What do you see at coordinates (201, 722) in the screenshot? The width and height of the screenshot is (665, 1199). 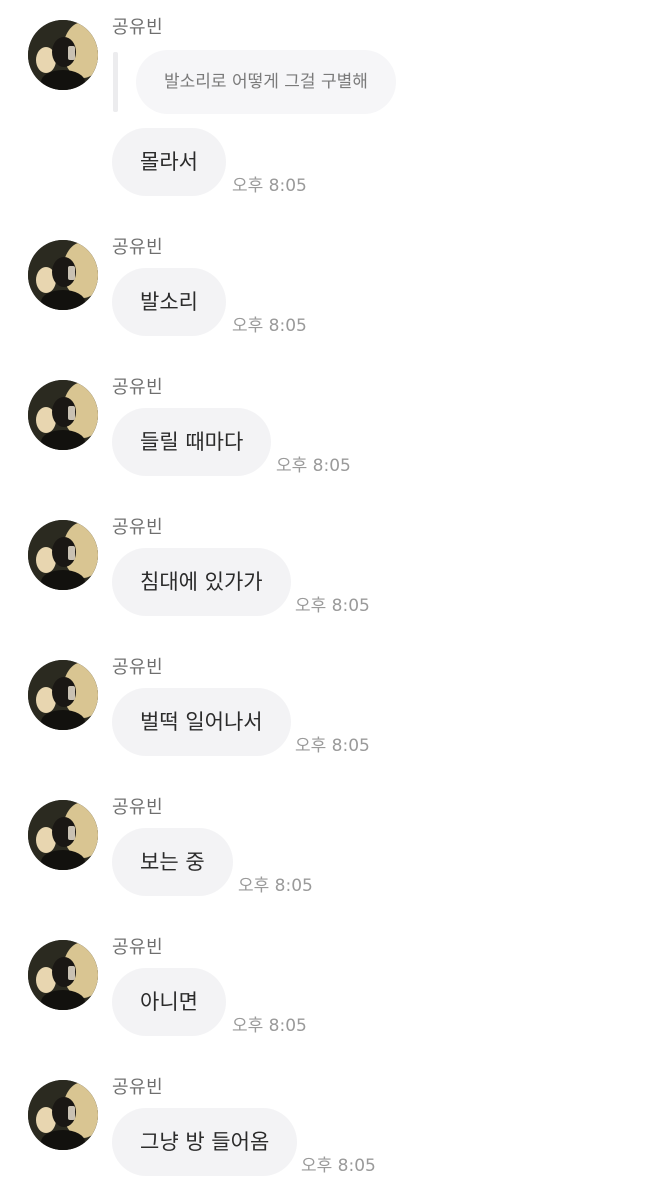 I see `message-bubble: 벌떡 일어나서` at bounding box center [201, 722].